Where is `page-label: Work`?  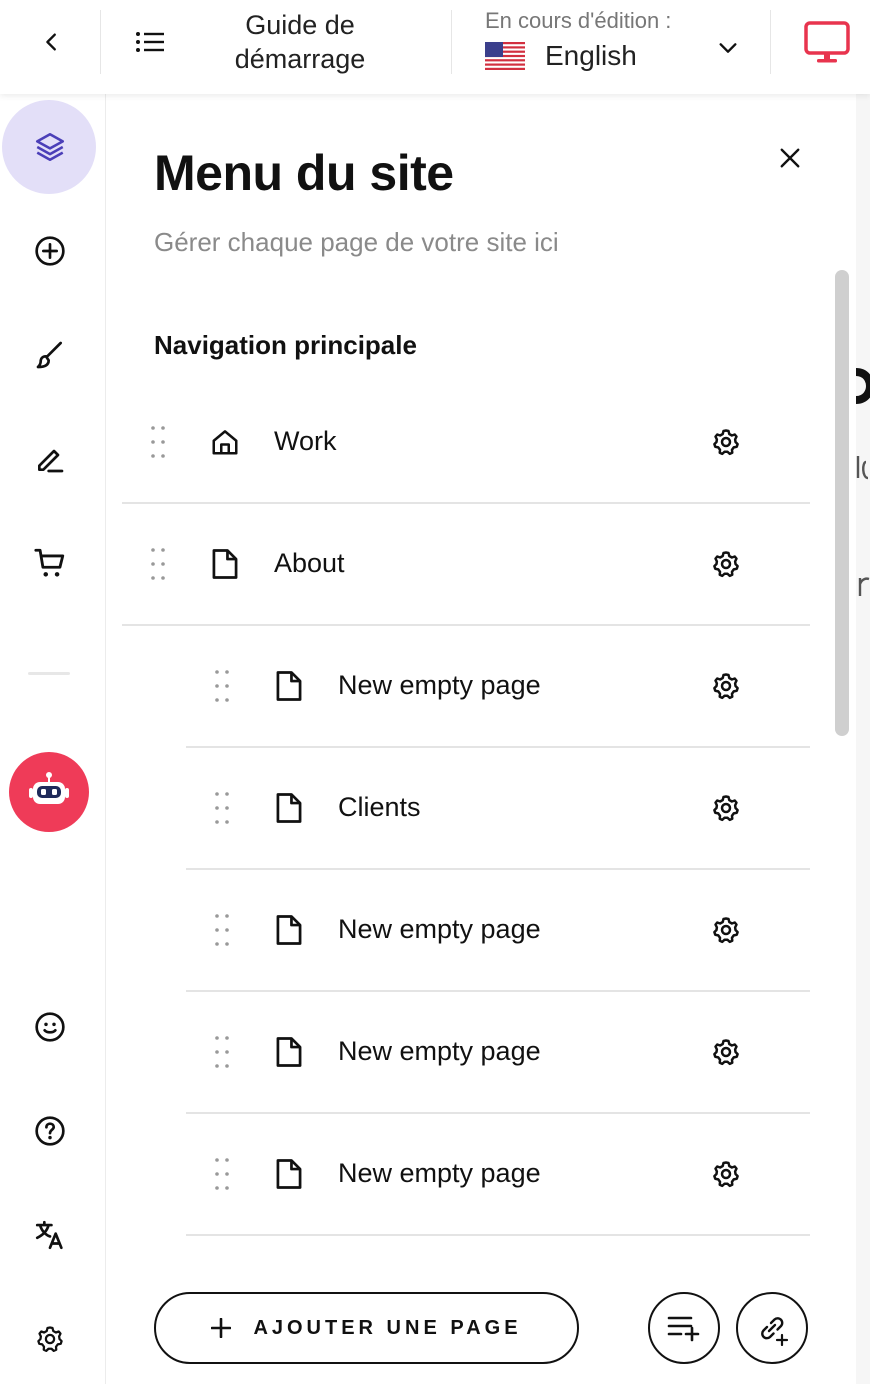
page-label: Work is located at coordinates (305, 441).